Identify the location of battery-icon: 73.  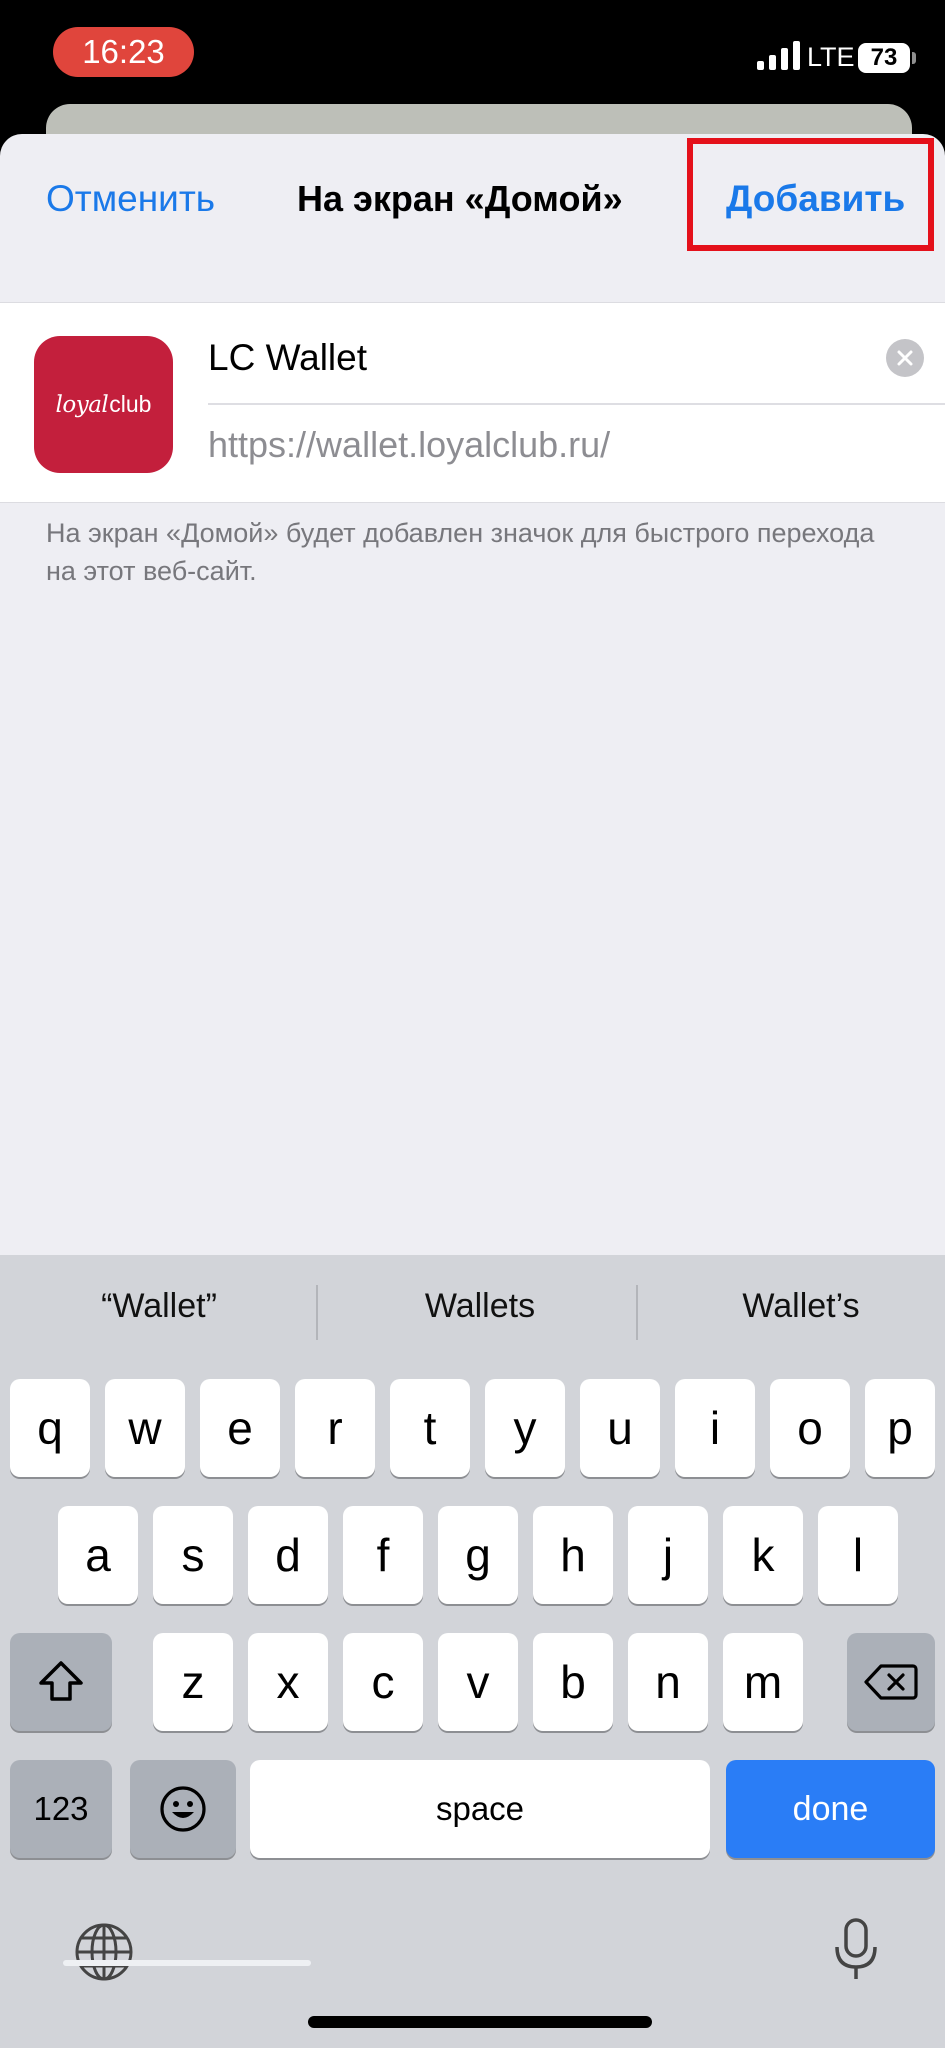
(884, 58).